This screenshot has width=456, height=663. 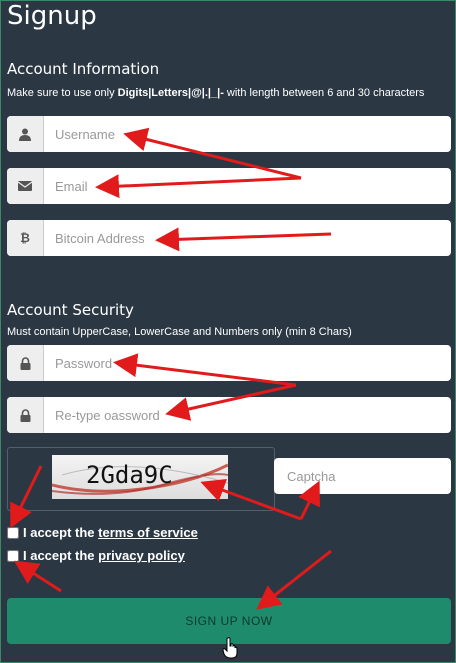 I want to click on email-field, so click(x=229, y=186).